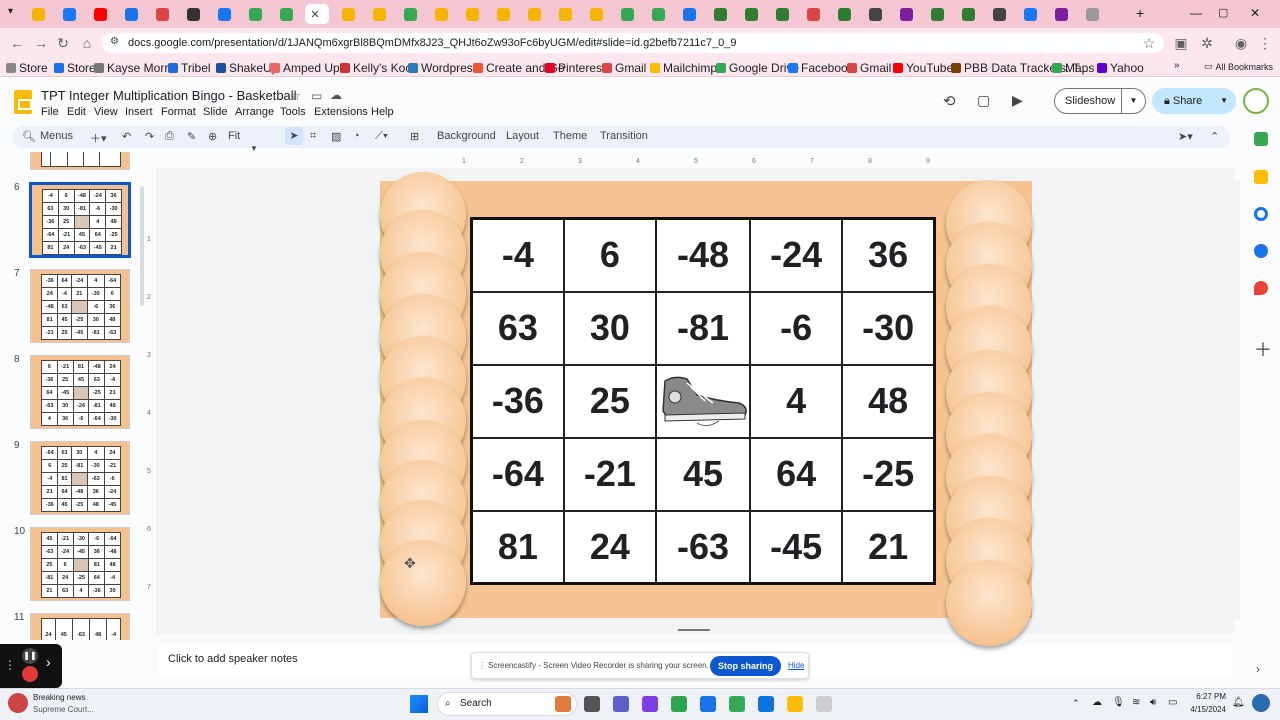  What do you see at coordinates (1241, 43) in the screenshot?
I see `profile-avatar: ◉` at bounding box center [1241, 43].